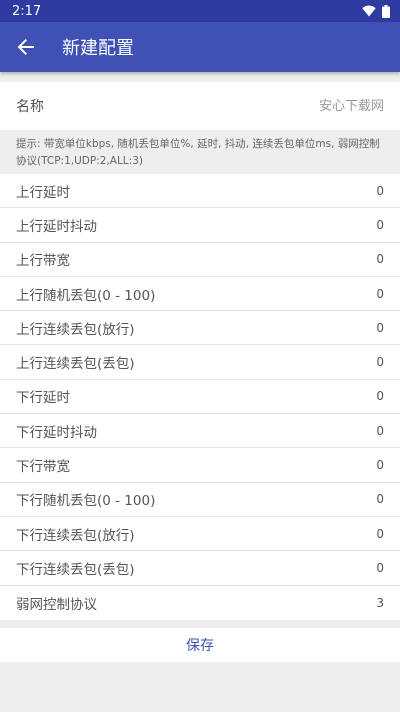 This screenshot has height=712, width=400. Describe the element at coordinates (200, 568) in the screenshot. I see `row-downlink-burst-drop: 下行连续丢包(丢包) 0` at that location.